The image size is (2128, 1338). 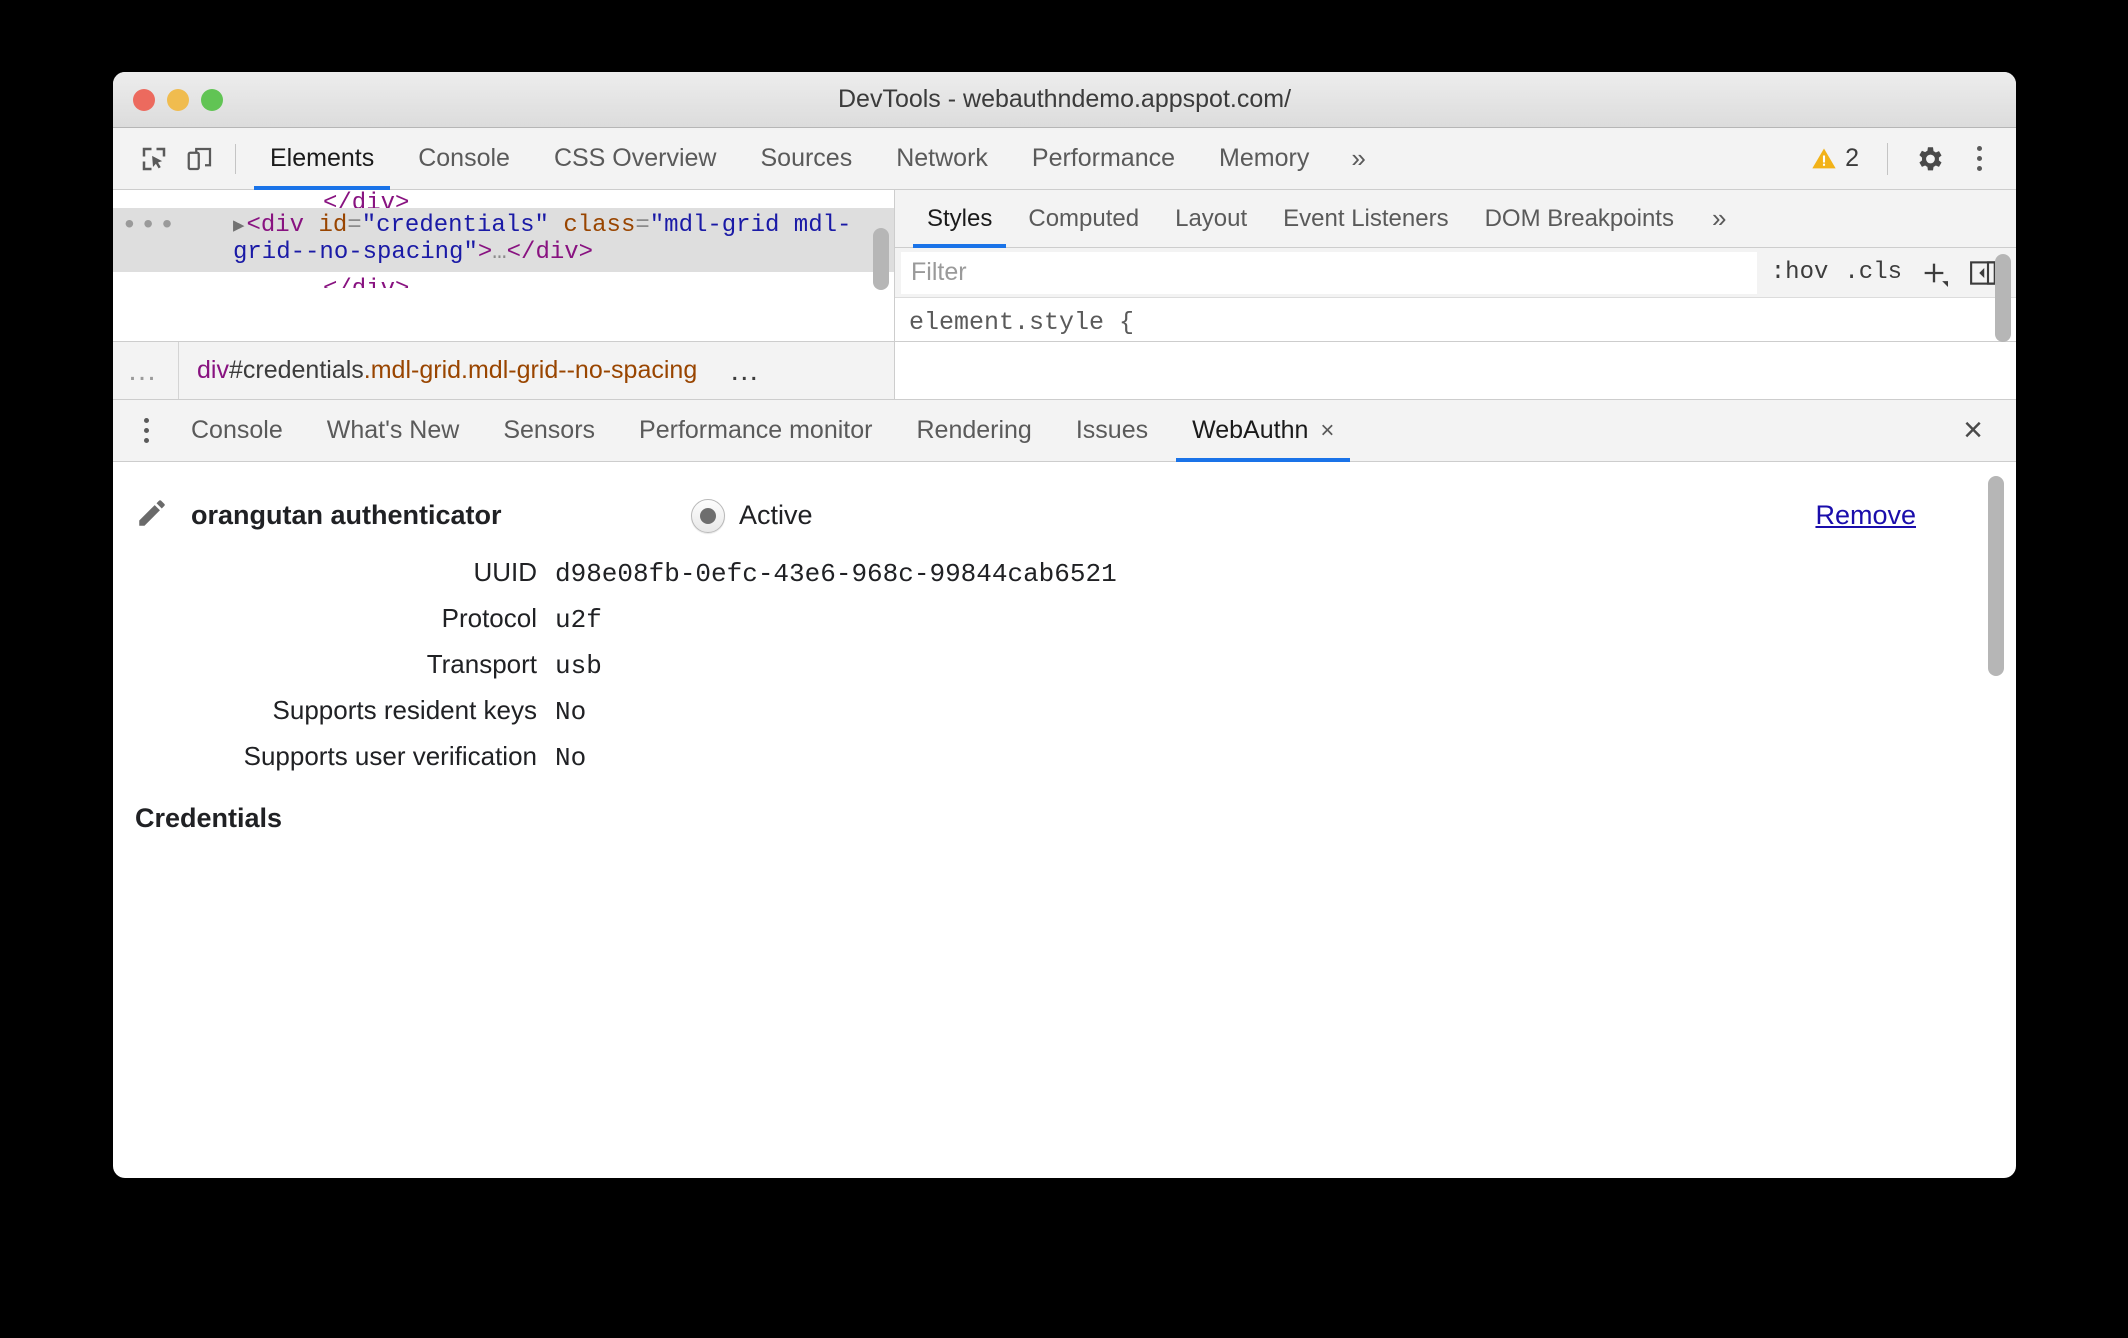 I want to click on tab-event-listeners: Event Listeners, so click(x=1365, y=218).